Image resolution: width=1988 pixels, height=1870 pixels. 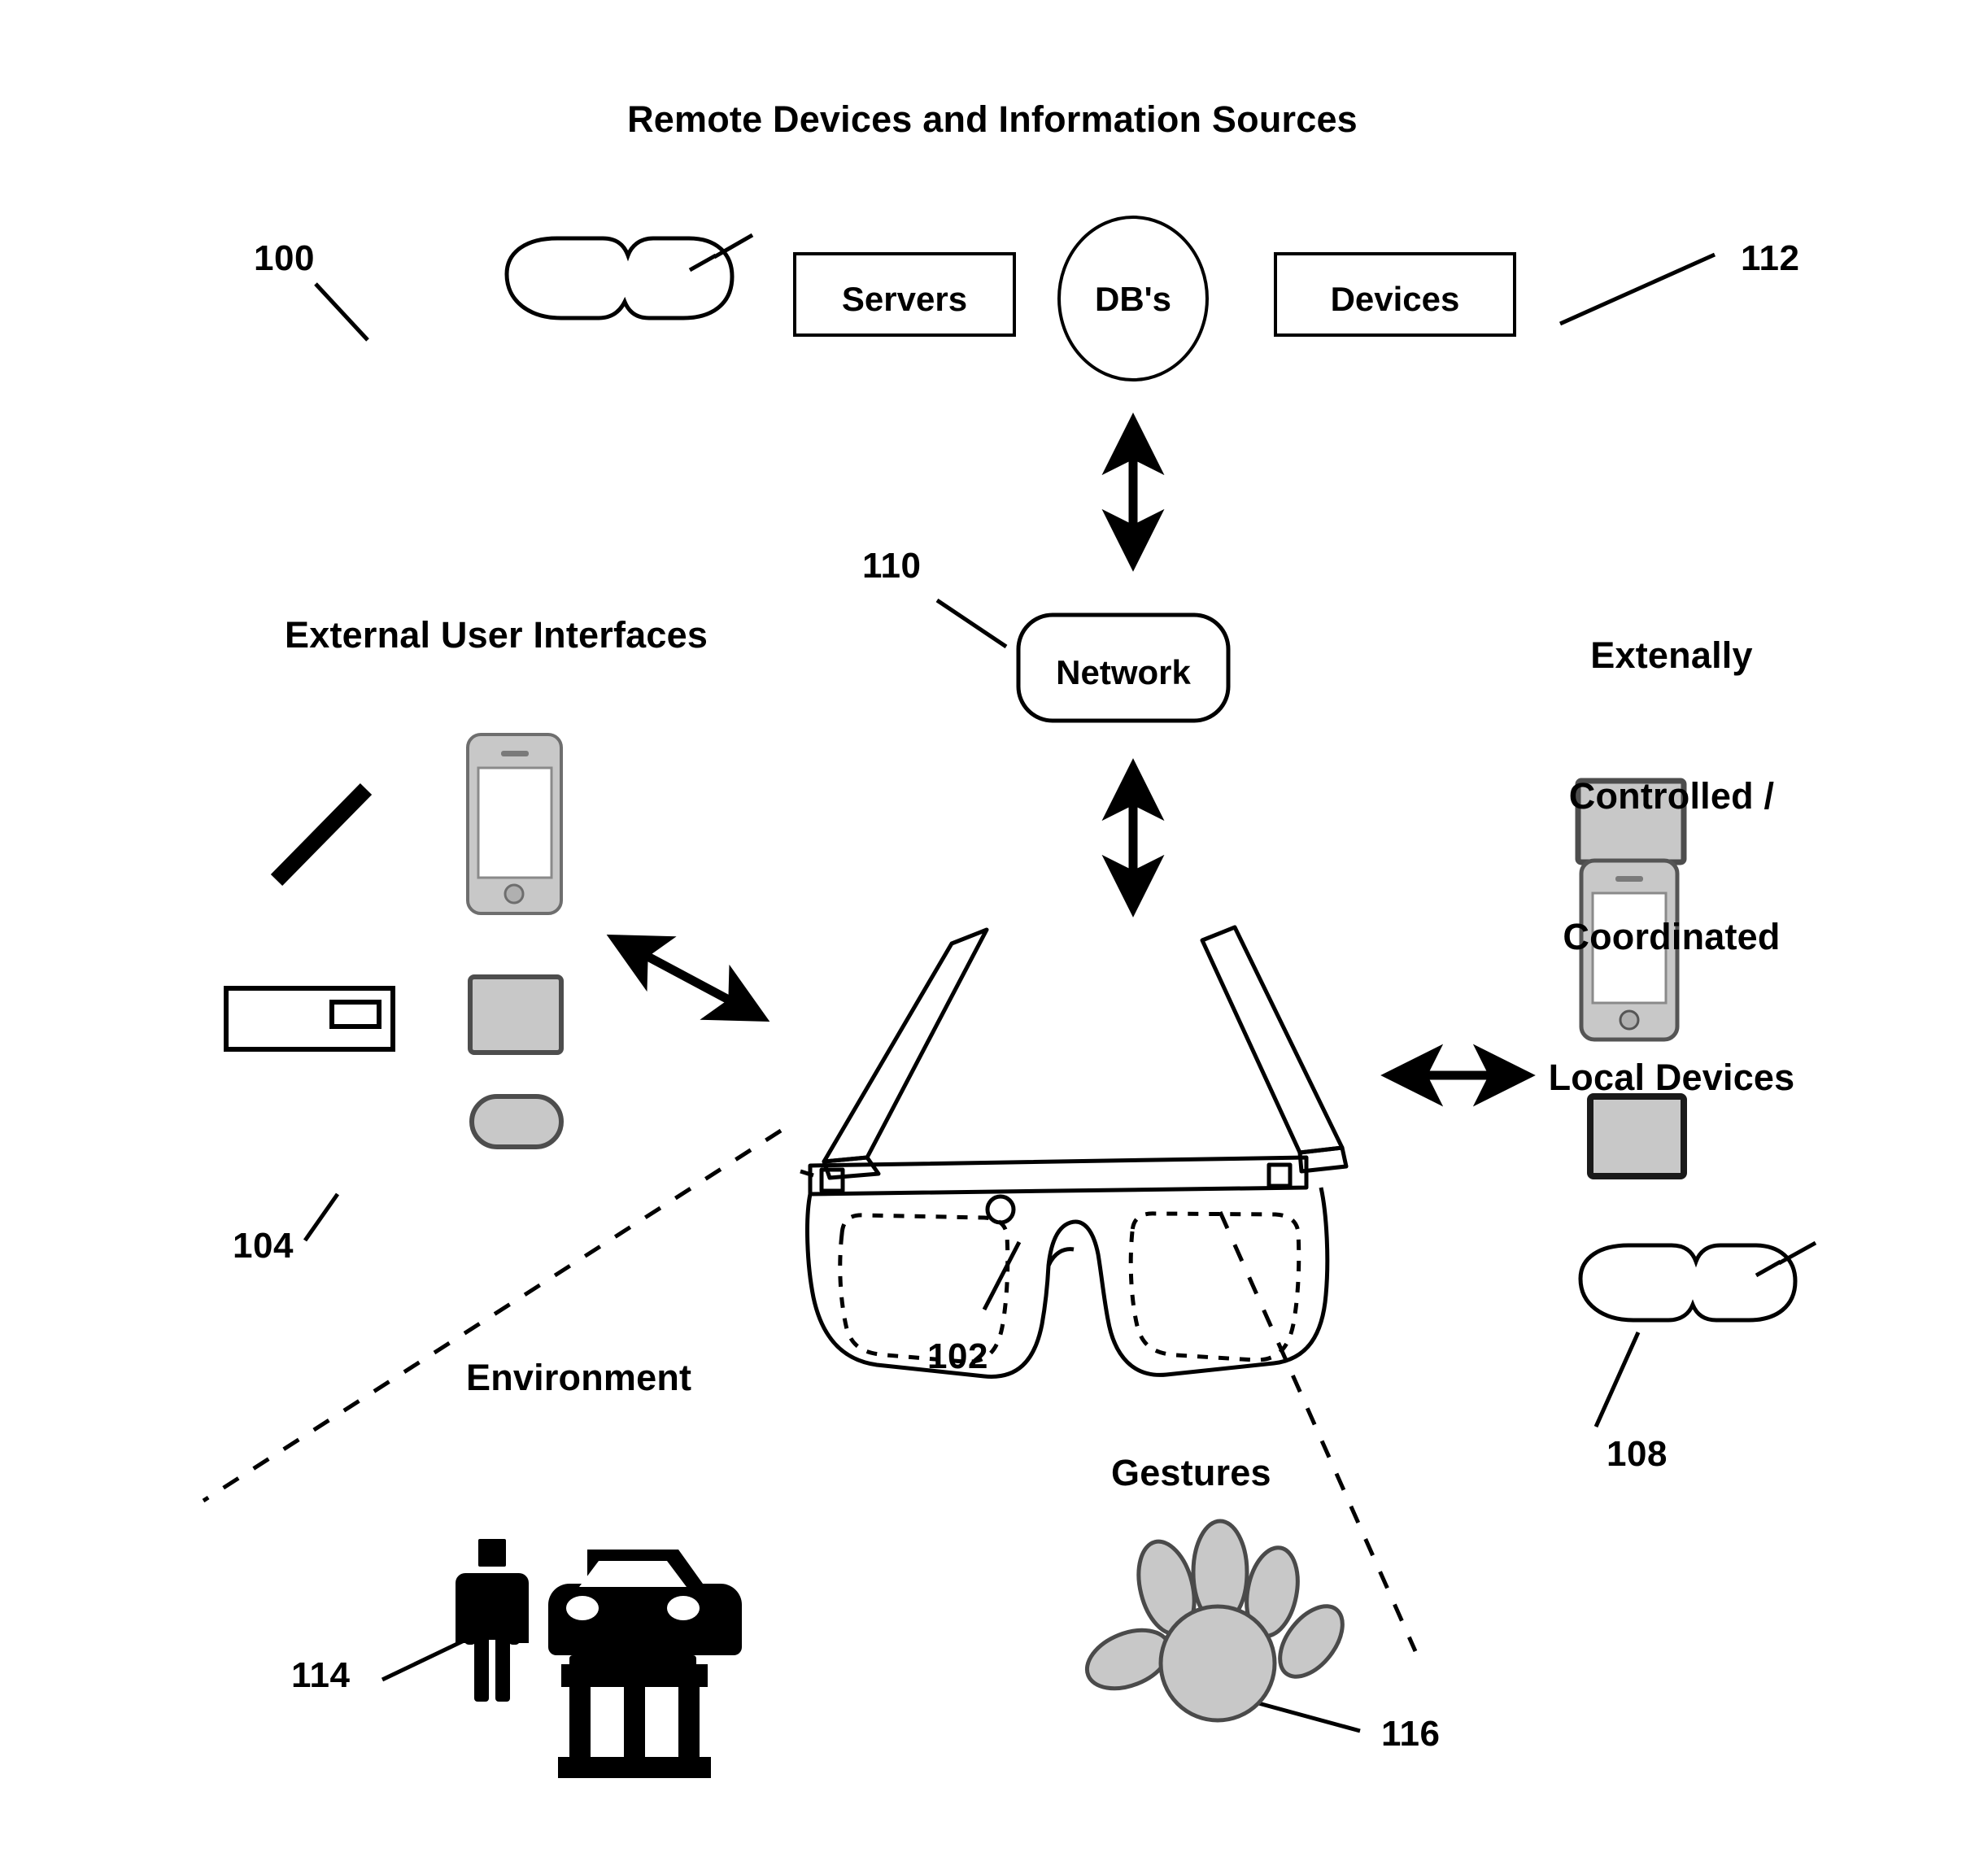 I want to click on wearable-puck-icon, so click(x=516, y=1122).